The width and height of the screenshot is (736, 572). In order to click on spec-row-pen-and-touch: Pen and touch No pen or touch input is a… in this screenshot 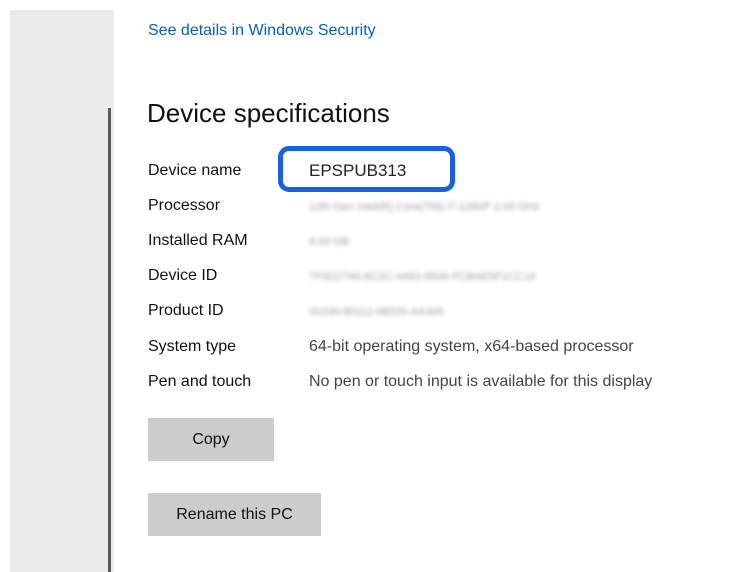, I will do `click(442, 385)`.